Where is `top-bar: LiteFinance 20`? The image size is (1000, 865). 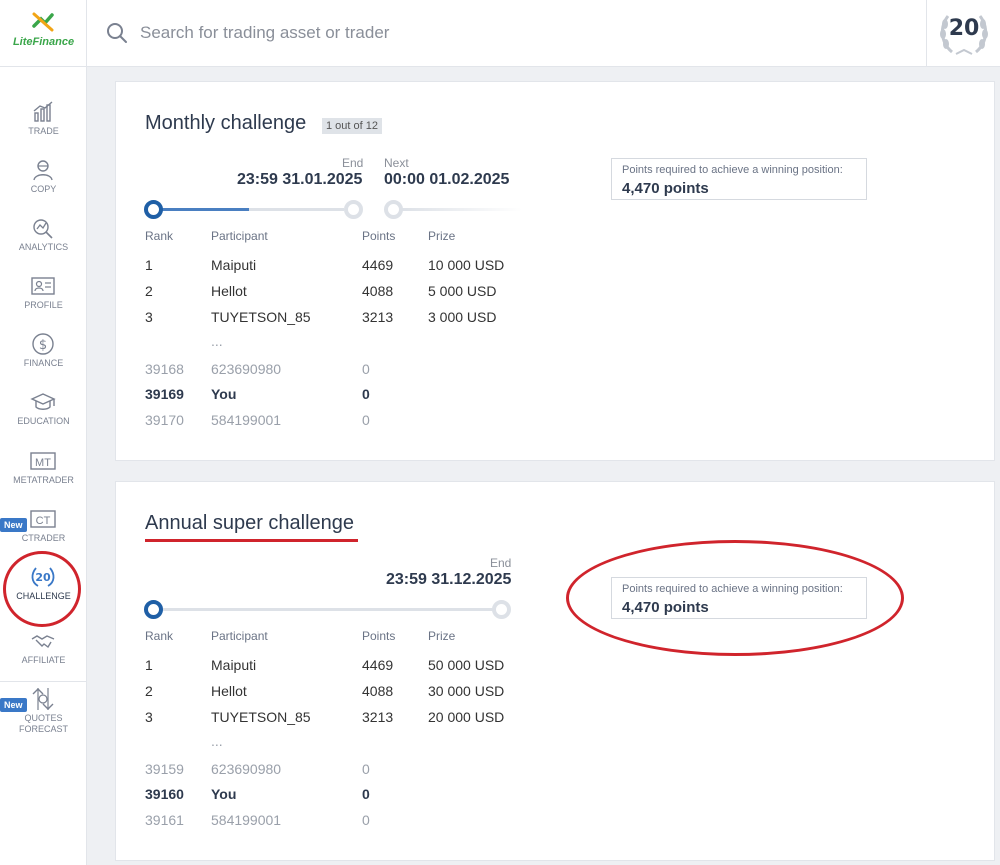
top-bar: LiteFinance 20 is located at coordinates (500, 33).